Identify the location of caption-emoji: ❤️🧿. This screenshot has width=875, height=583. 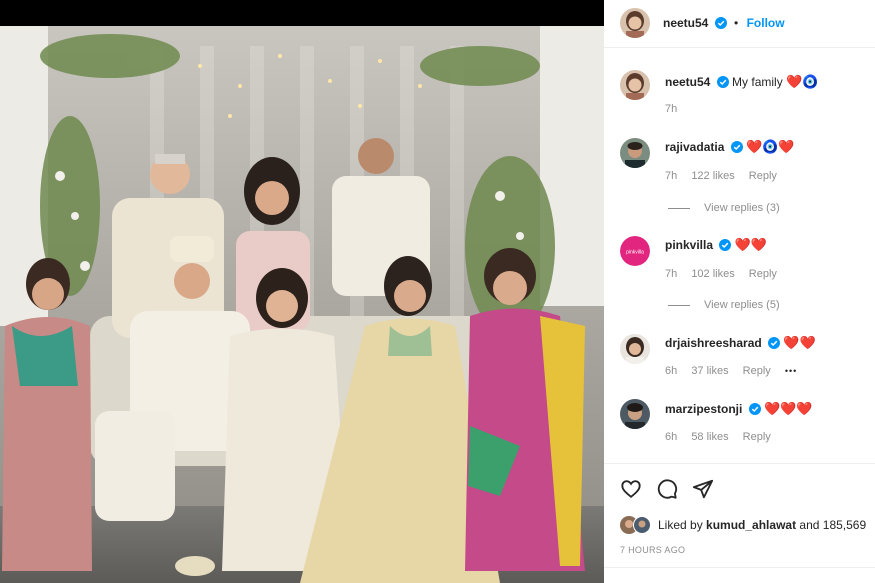
(802, 81).